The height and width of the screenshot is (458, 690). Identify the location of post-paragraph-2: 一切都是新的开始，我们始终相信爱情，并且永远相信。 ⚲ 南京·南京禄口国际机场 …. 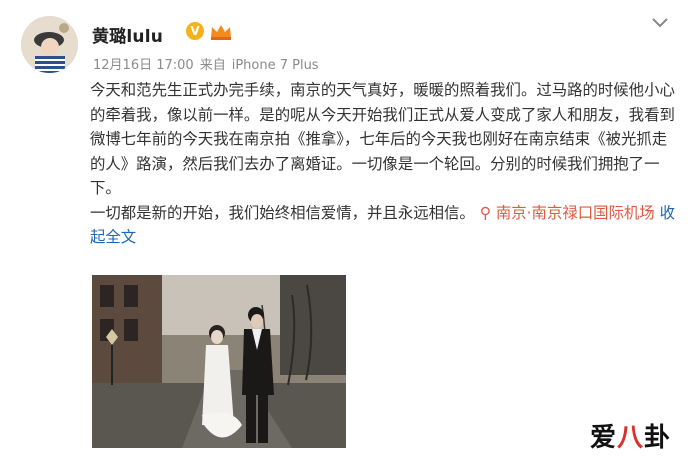
(382, 225).